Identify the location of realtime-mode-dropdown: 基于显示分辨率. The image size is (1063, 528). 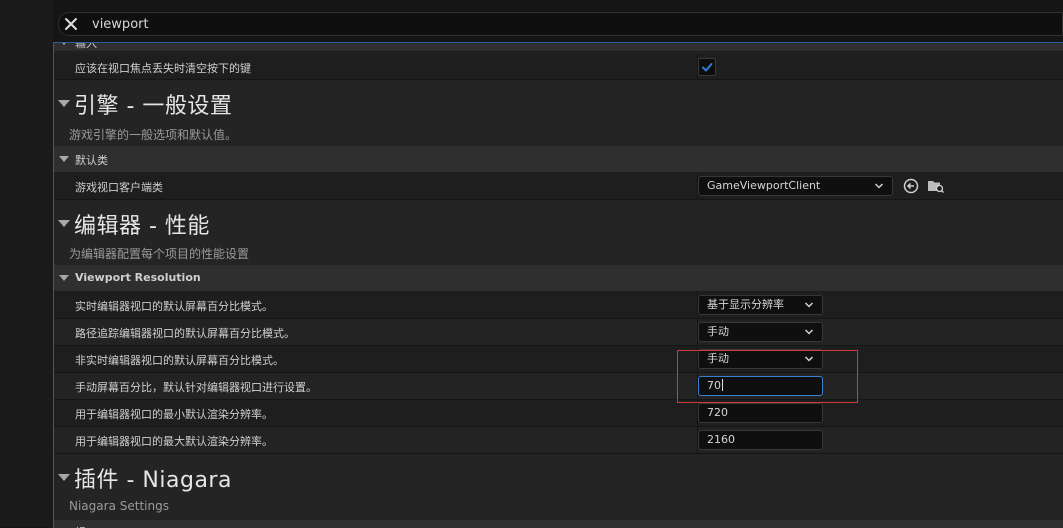
(760, 305).